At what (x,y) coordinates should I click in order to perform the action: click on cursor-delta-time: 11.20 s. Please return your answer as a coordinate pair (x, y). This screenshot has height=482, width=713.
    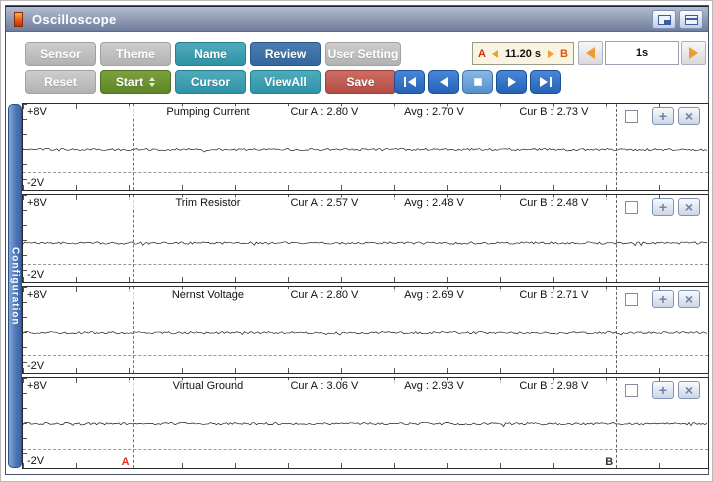
    Looking at the image, I should click on (523, 53).